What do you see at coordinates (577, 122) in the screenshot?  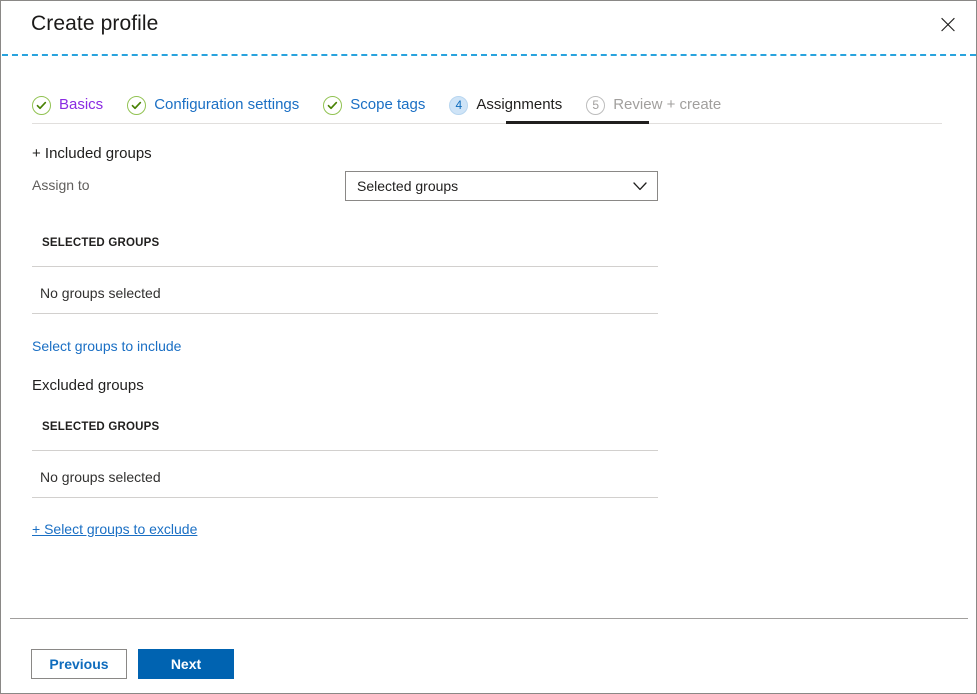 I see `active-tab-indicator` at bounding box center [577, 122].